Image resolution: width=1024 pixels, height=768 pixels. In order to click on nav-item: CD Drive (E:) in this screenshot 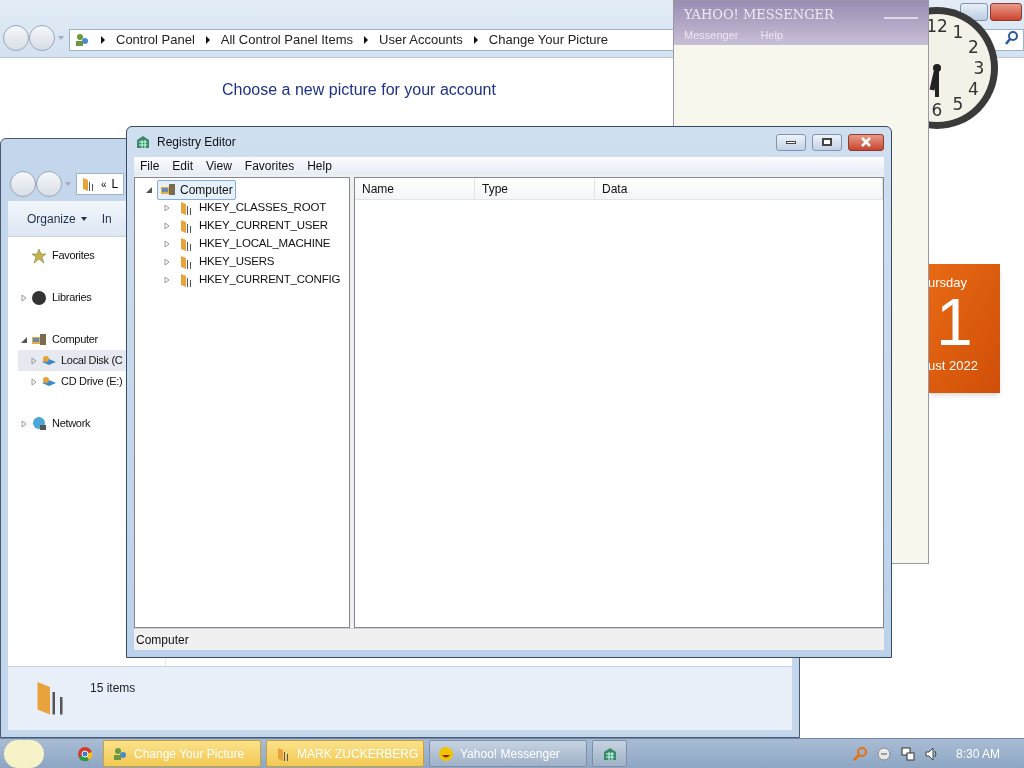, I will do `click(72, 381)`.